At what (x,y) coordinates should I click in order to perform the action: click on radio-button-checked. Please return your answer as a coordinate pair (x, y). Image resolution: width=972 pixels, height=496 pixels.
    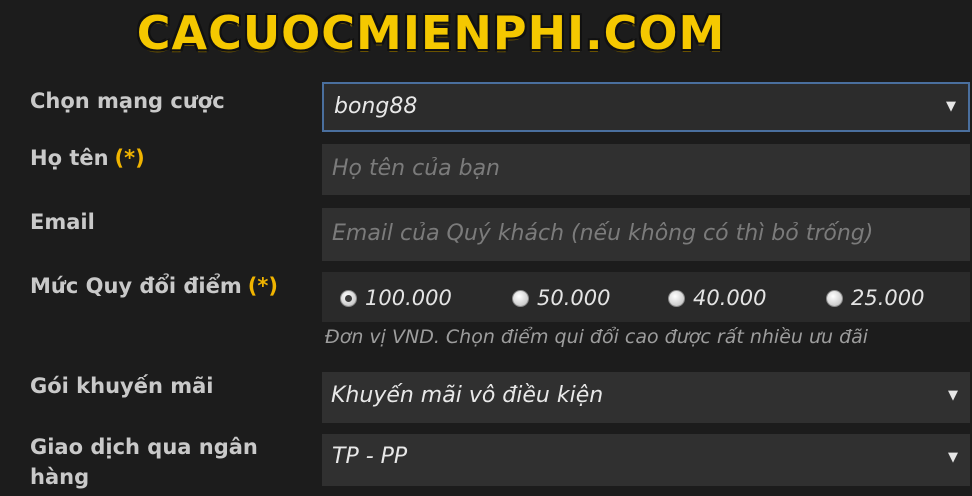
    Looking at the image, I should click on (348, 298).